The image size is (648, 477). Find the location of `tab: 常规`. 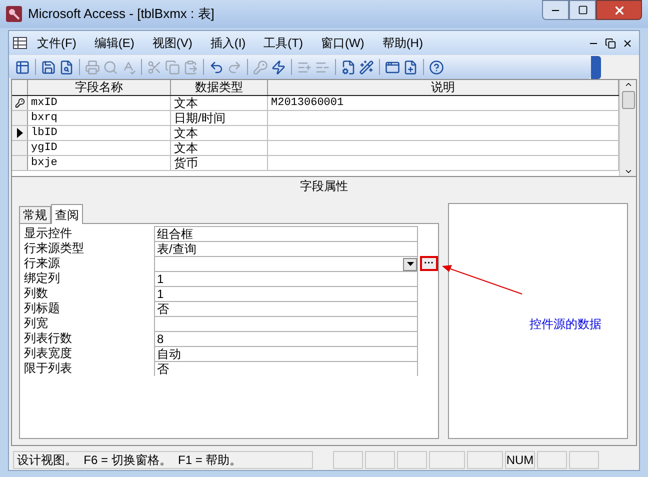

tab: 常规 is located at coordinates (35, 214).